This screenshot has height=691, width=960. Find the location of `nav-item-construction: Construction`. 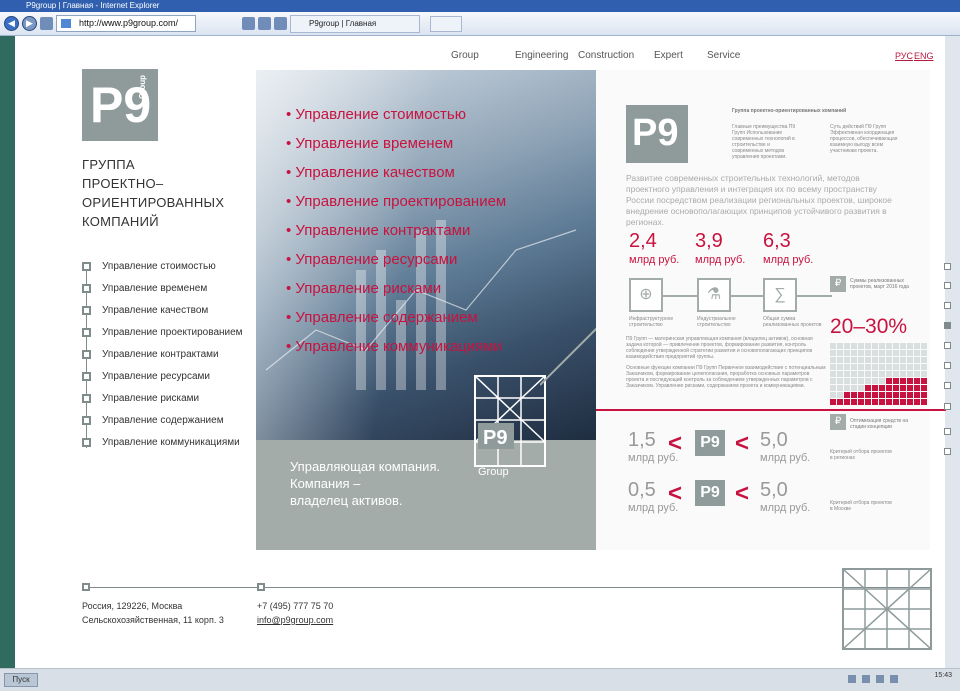

nav-item-construction: Construction is located at coordinates (606, 55).